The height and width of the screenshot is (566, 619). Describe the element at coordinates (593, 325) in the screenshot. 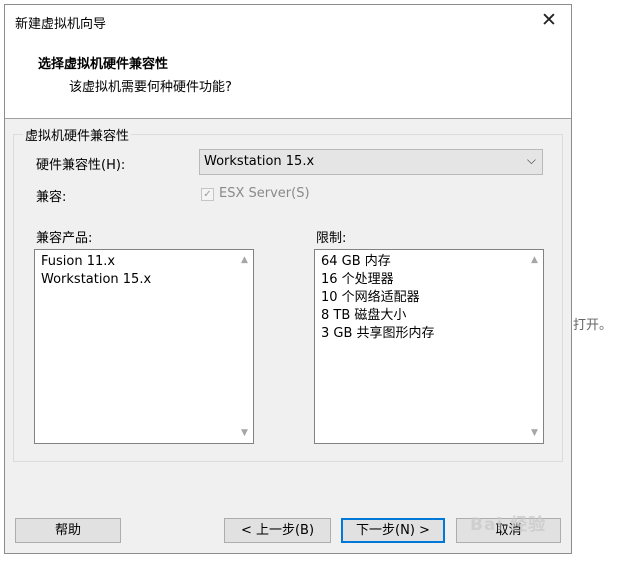

I see `background-text: 打开。` at that location.